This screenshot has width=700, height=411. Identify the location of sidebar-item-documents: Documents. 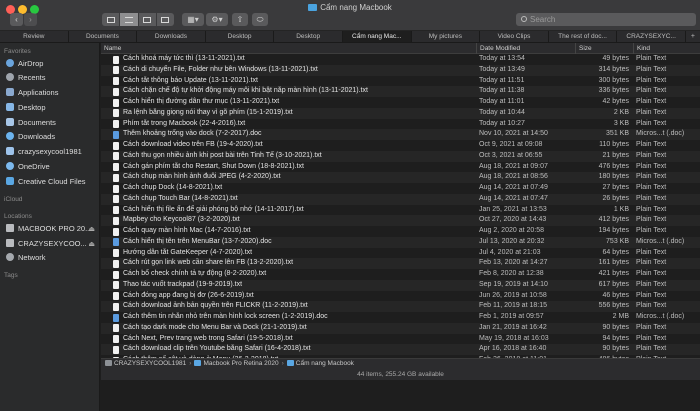
(52, 124).